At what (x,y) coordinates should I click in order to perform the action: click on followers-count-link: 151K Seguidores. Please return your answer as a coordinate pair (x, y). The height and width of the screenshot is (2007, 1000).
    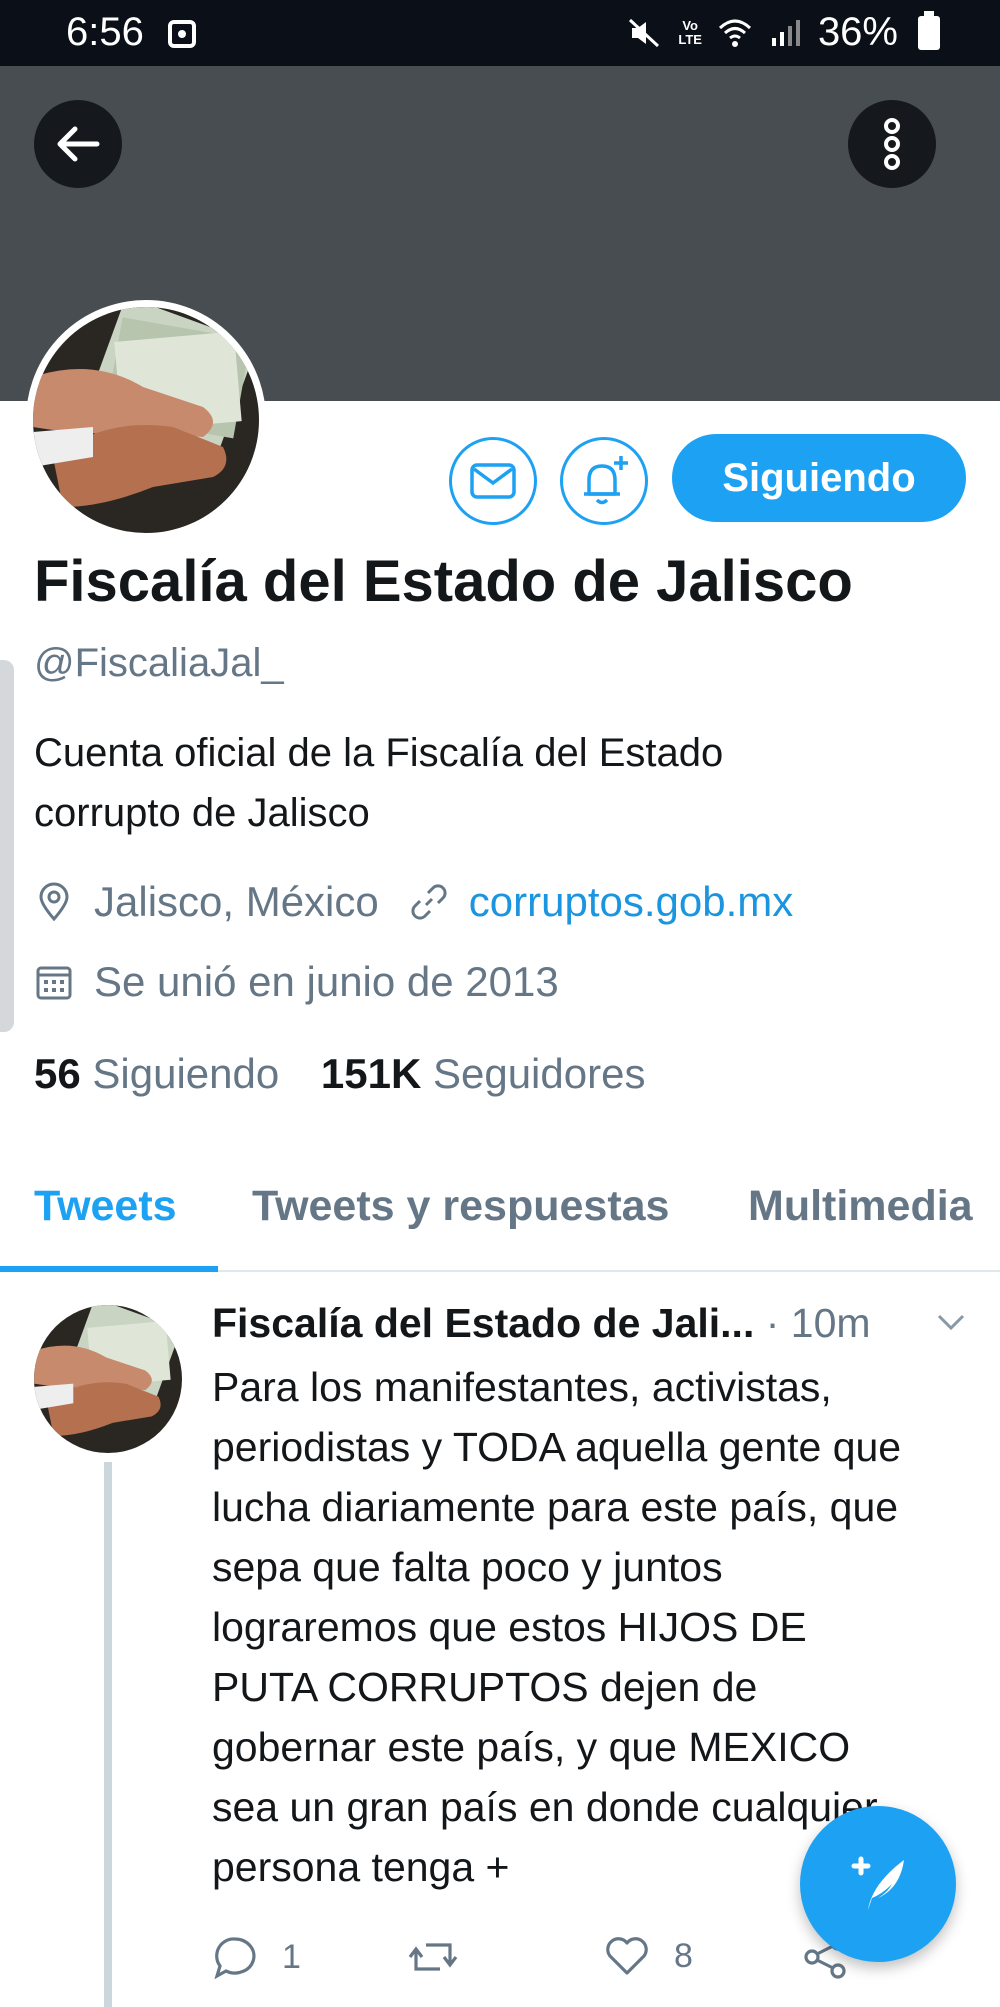
    Looking at the image, I should click on (483, 1073).